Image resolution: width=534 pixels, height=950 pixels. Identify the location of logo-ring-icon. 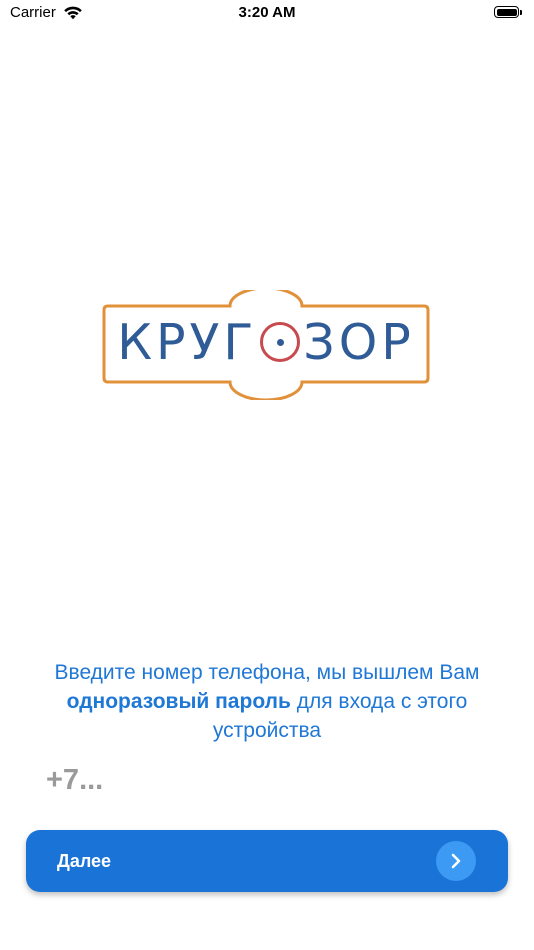
(280, 342).